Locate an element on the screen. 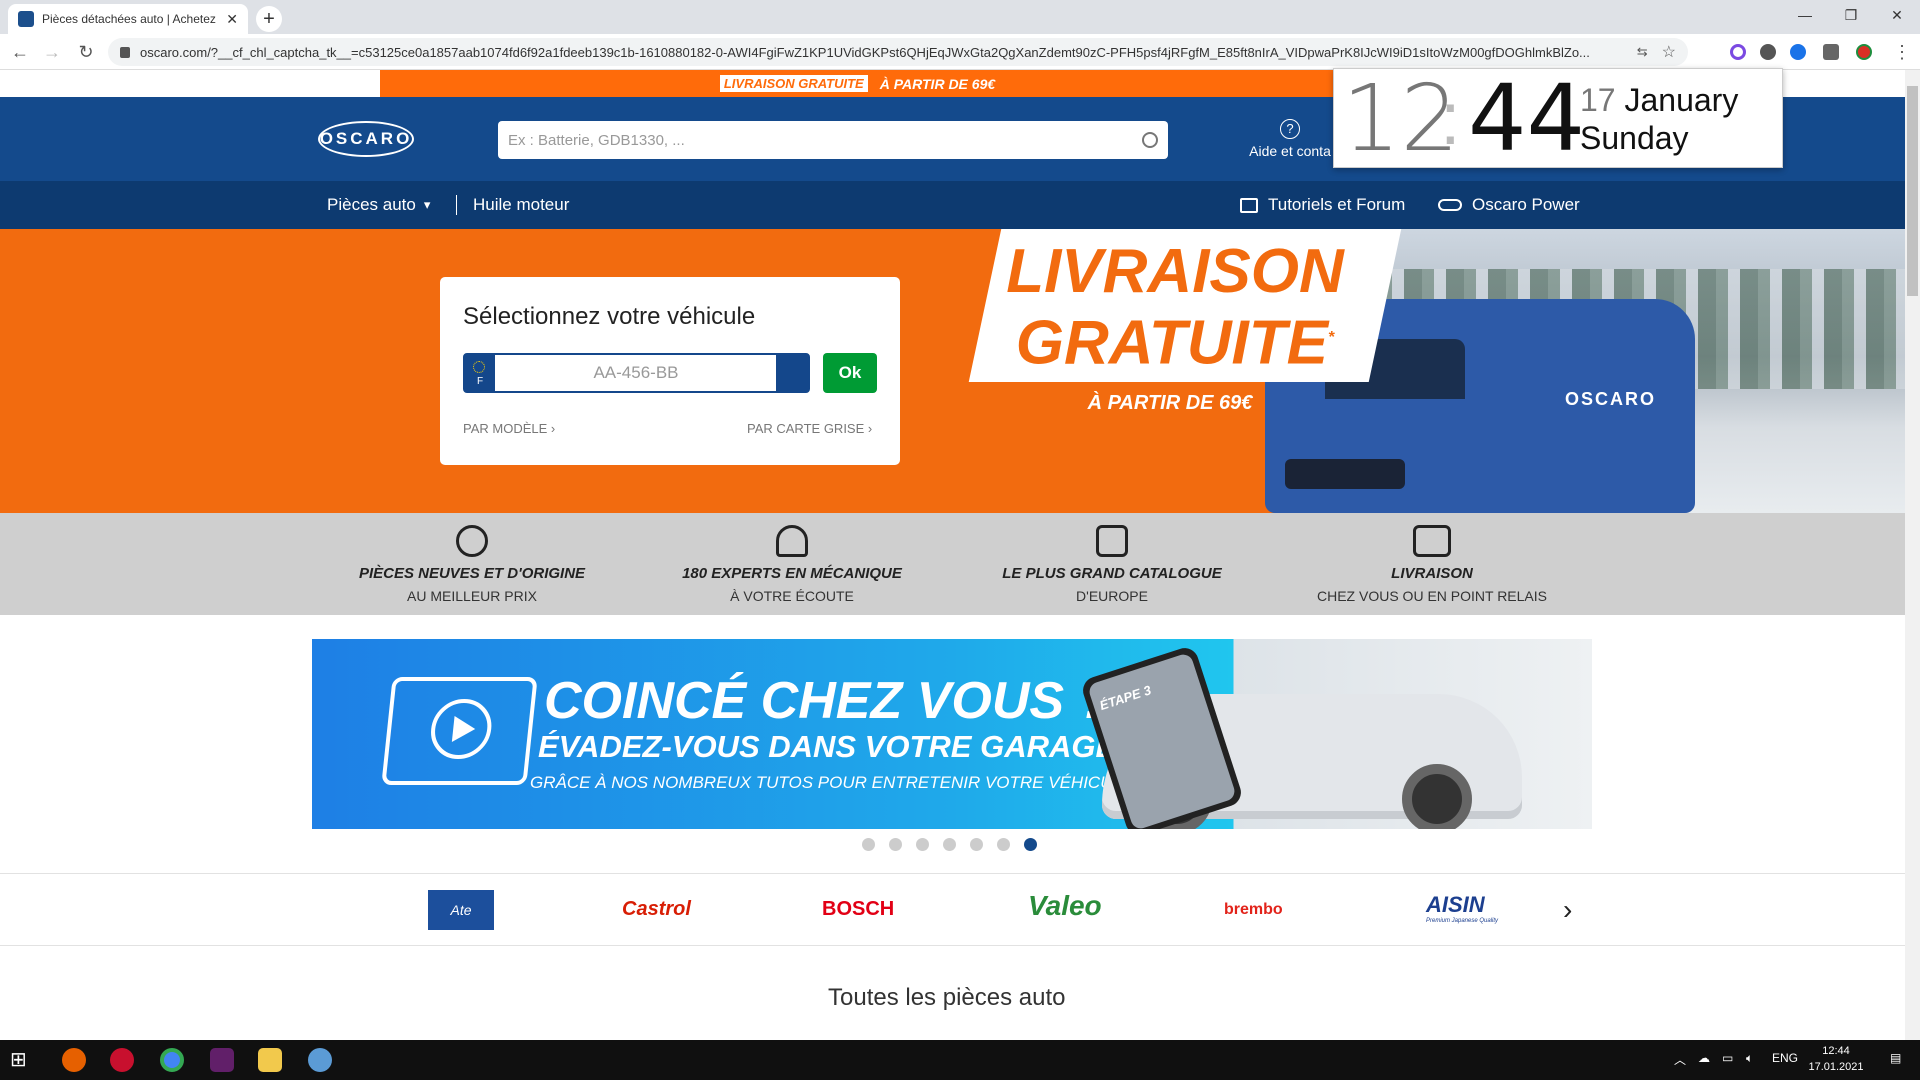 The width and height of the screenshot is (1920, 1080). usp-sub: CHEZ VOUS OU EN POINT RELAIS is located at coordinates (1431, 596).